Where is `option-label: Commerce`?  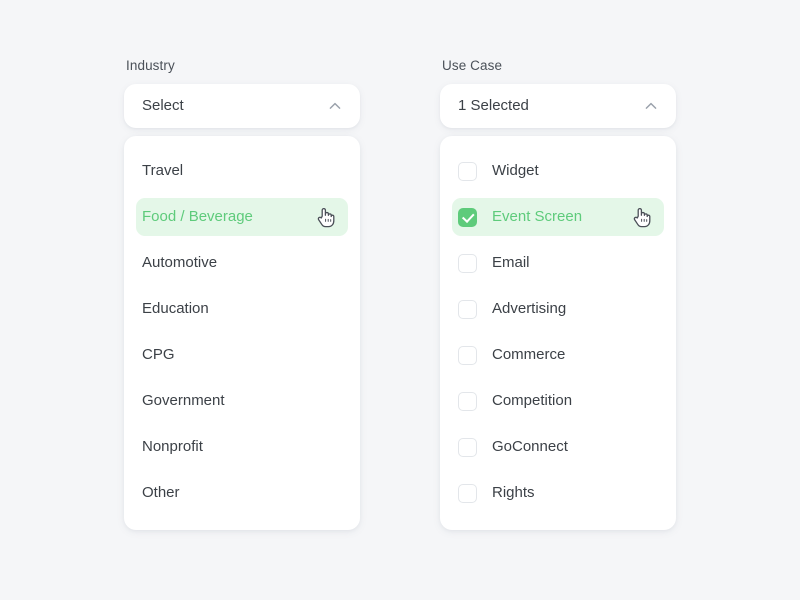
option-label: Commerce is located at coordinates (529, 354).